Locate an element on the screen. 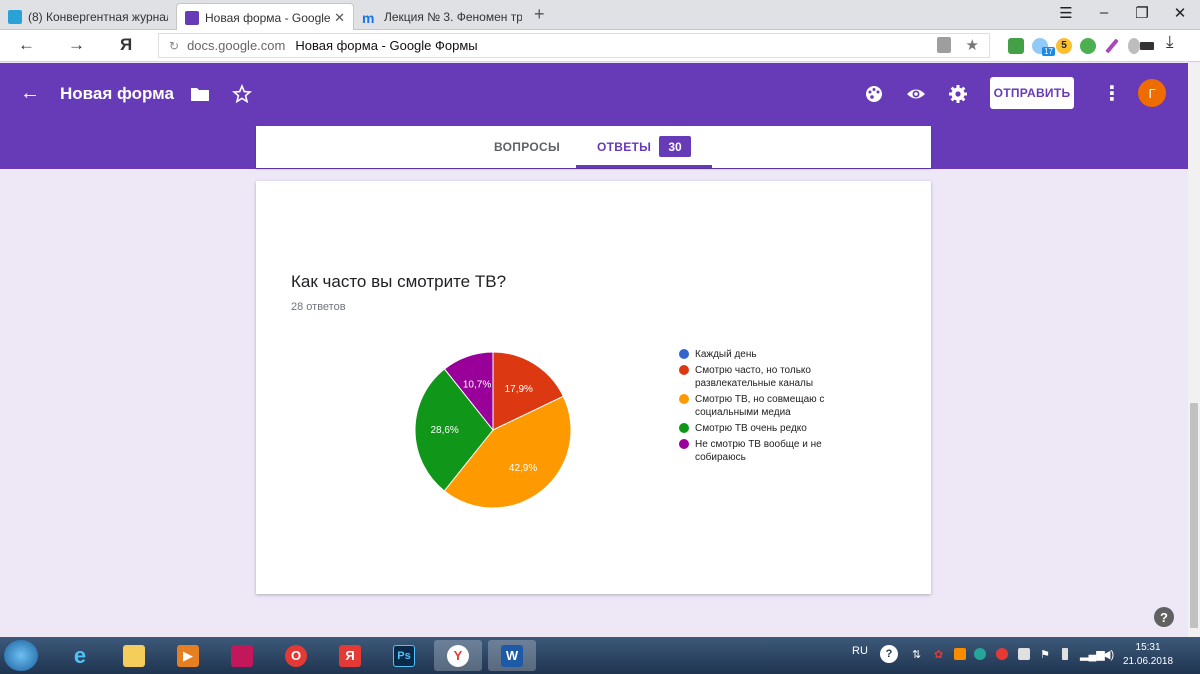 This screenshot has width=1200, height=674. close-tab-icon: ✕ is located at coordinates (339, 18).